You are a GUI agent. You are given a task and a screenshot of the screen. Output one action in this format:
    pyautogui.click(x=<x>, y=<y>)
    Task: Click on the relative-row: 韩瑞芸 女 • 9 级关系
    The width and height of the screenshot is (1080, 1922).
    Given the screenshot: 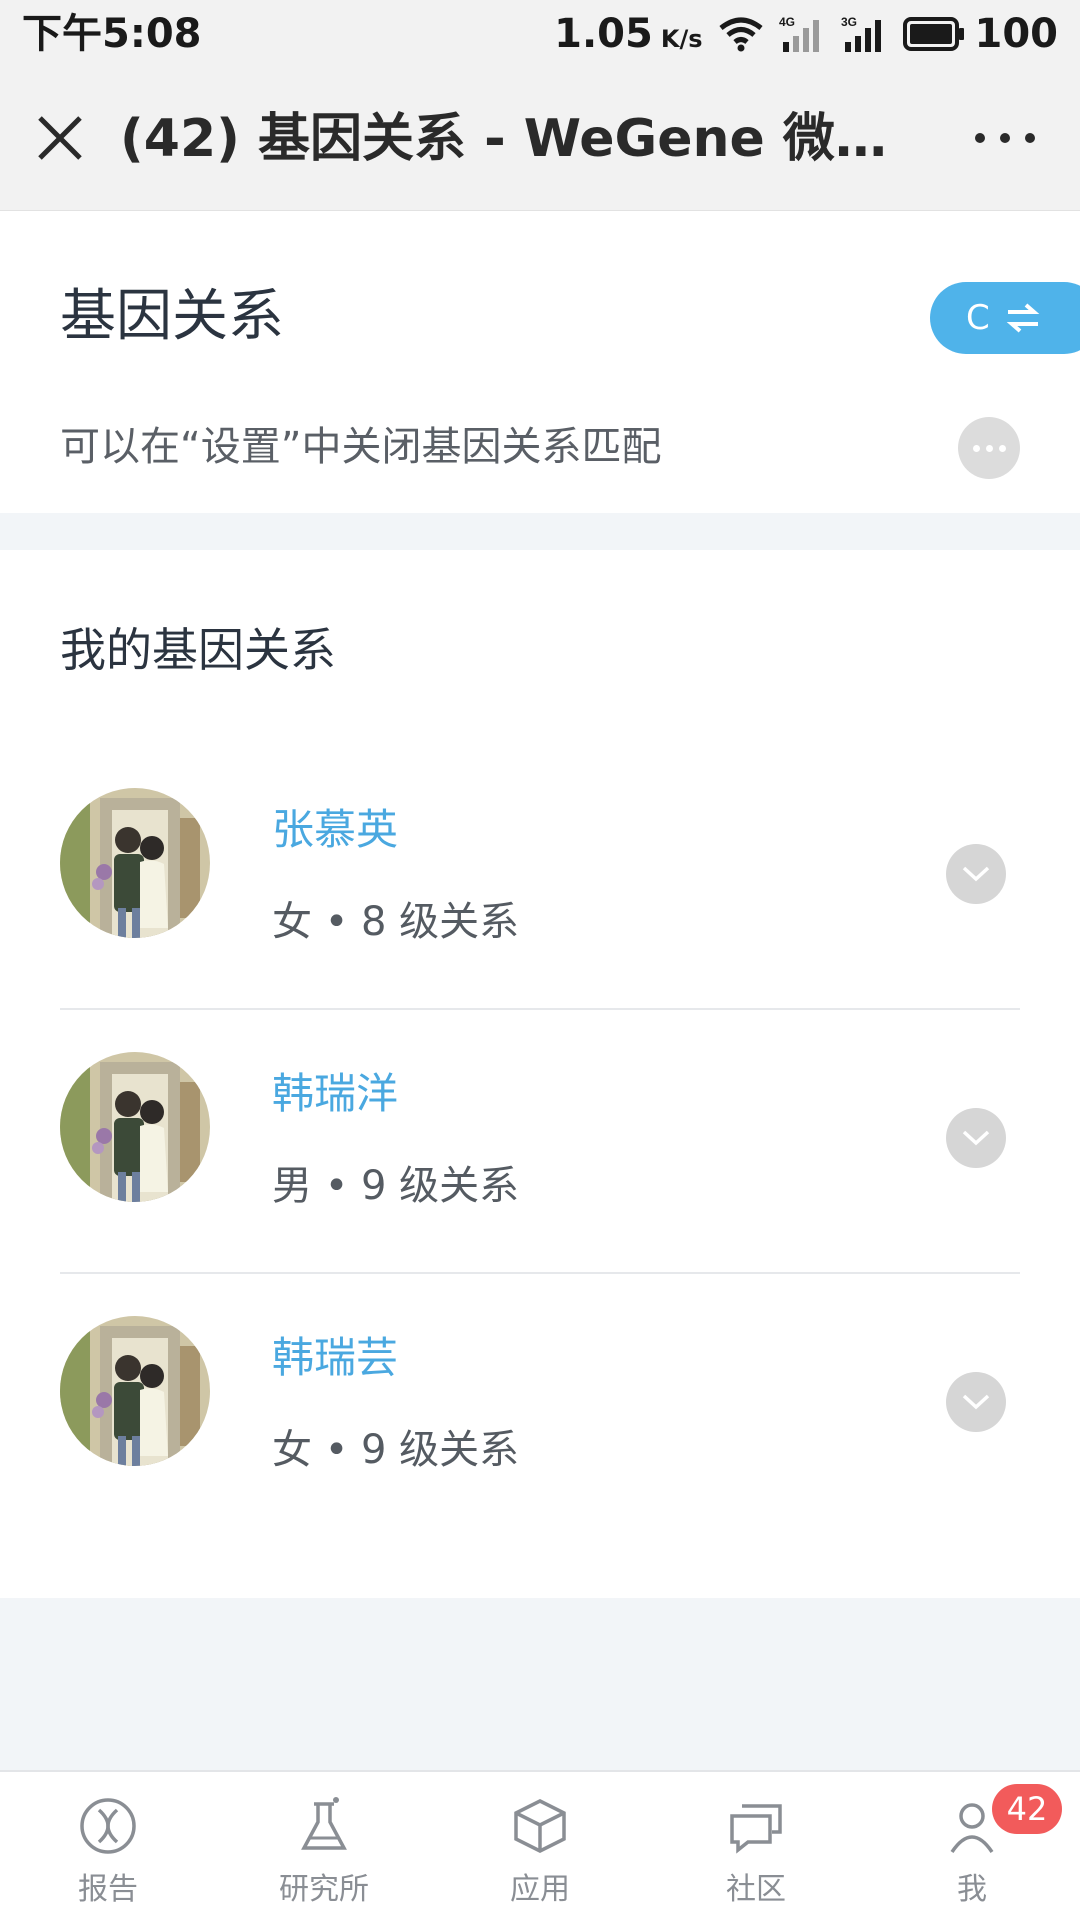 What is the action you would take?
    pyautogui.click(x=540, y=1404)
    